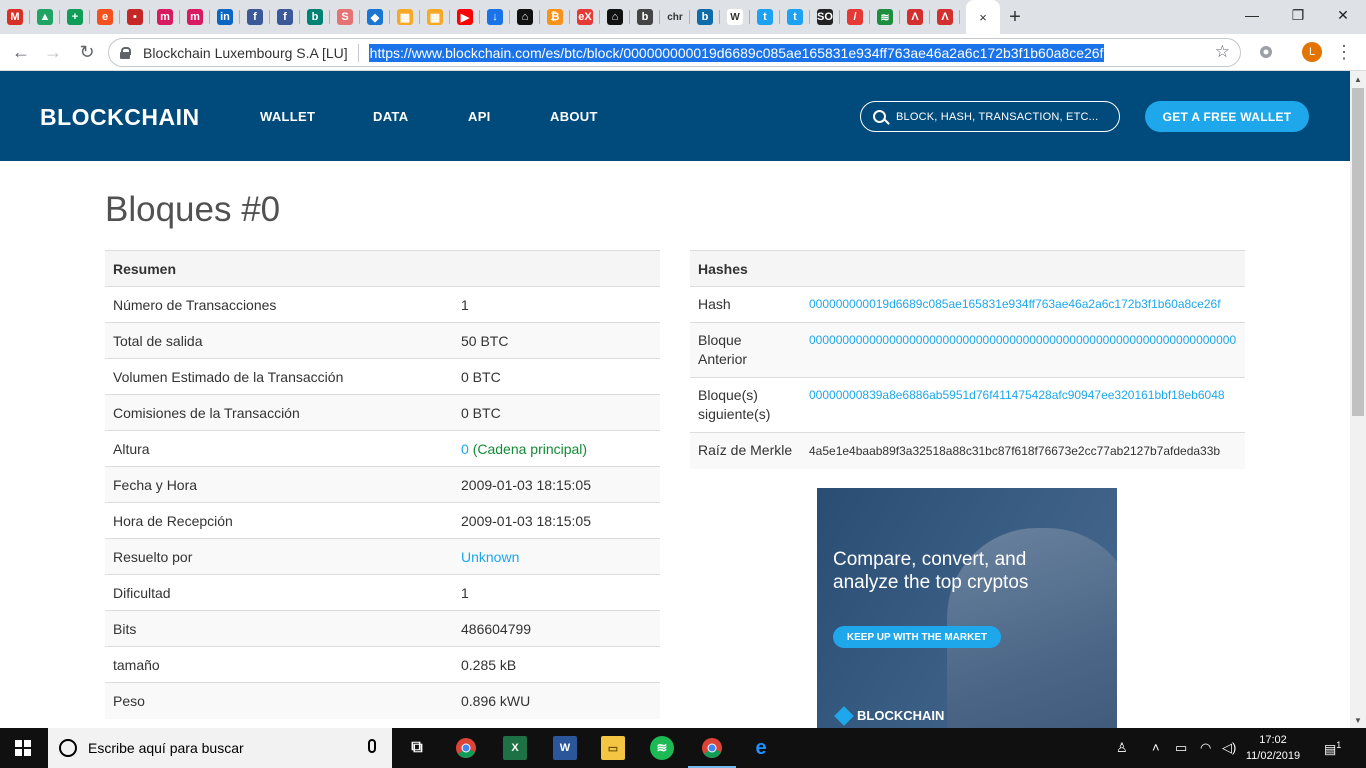  Describe the element at coordinates (358, 52) in the screenshot. I see `divider` at that location.